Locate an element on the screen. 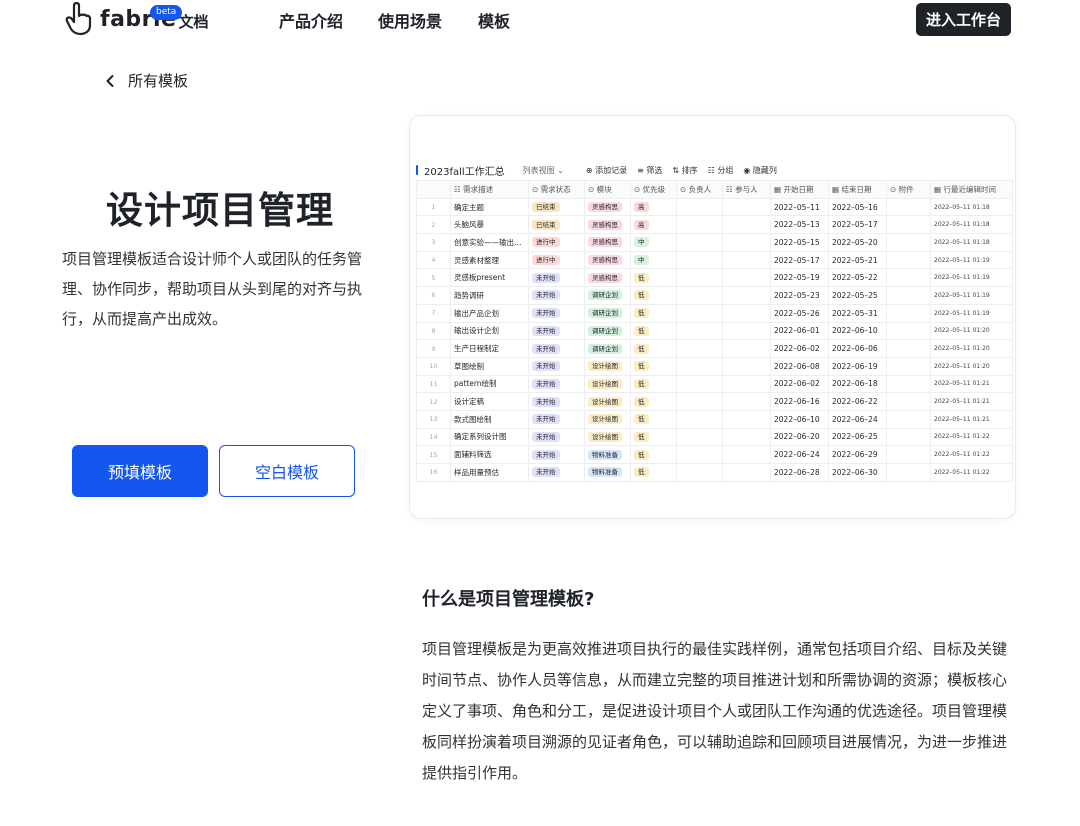 This screenshot has height=826, width=1080. start-date-cell: 2022–06–16 is located at coordinates (799, 401).